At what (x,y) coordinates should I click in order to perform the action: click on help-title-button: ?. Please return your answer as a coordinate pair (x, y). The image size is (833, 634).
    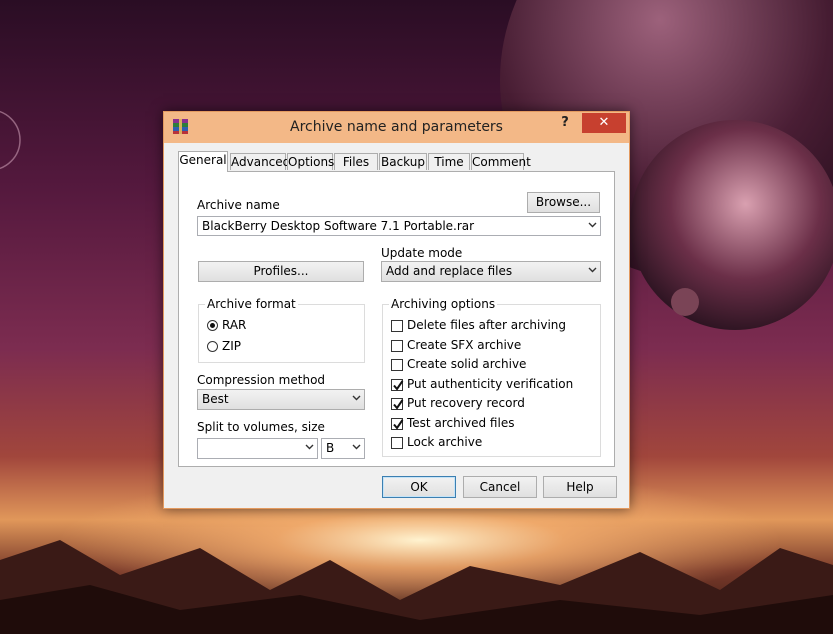
    Looking at the image, I should click on (565, 125).